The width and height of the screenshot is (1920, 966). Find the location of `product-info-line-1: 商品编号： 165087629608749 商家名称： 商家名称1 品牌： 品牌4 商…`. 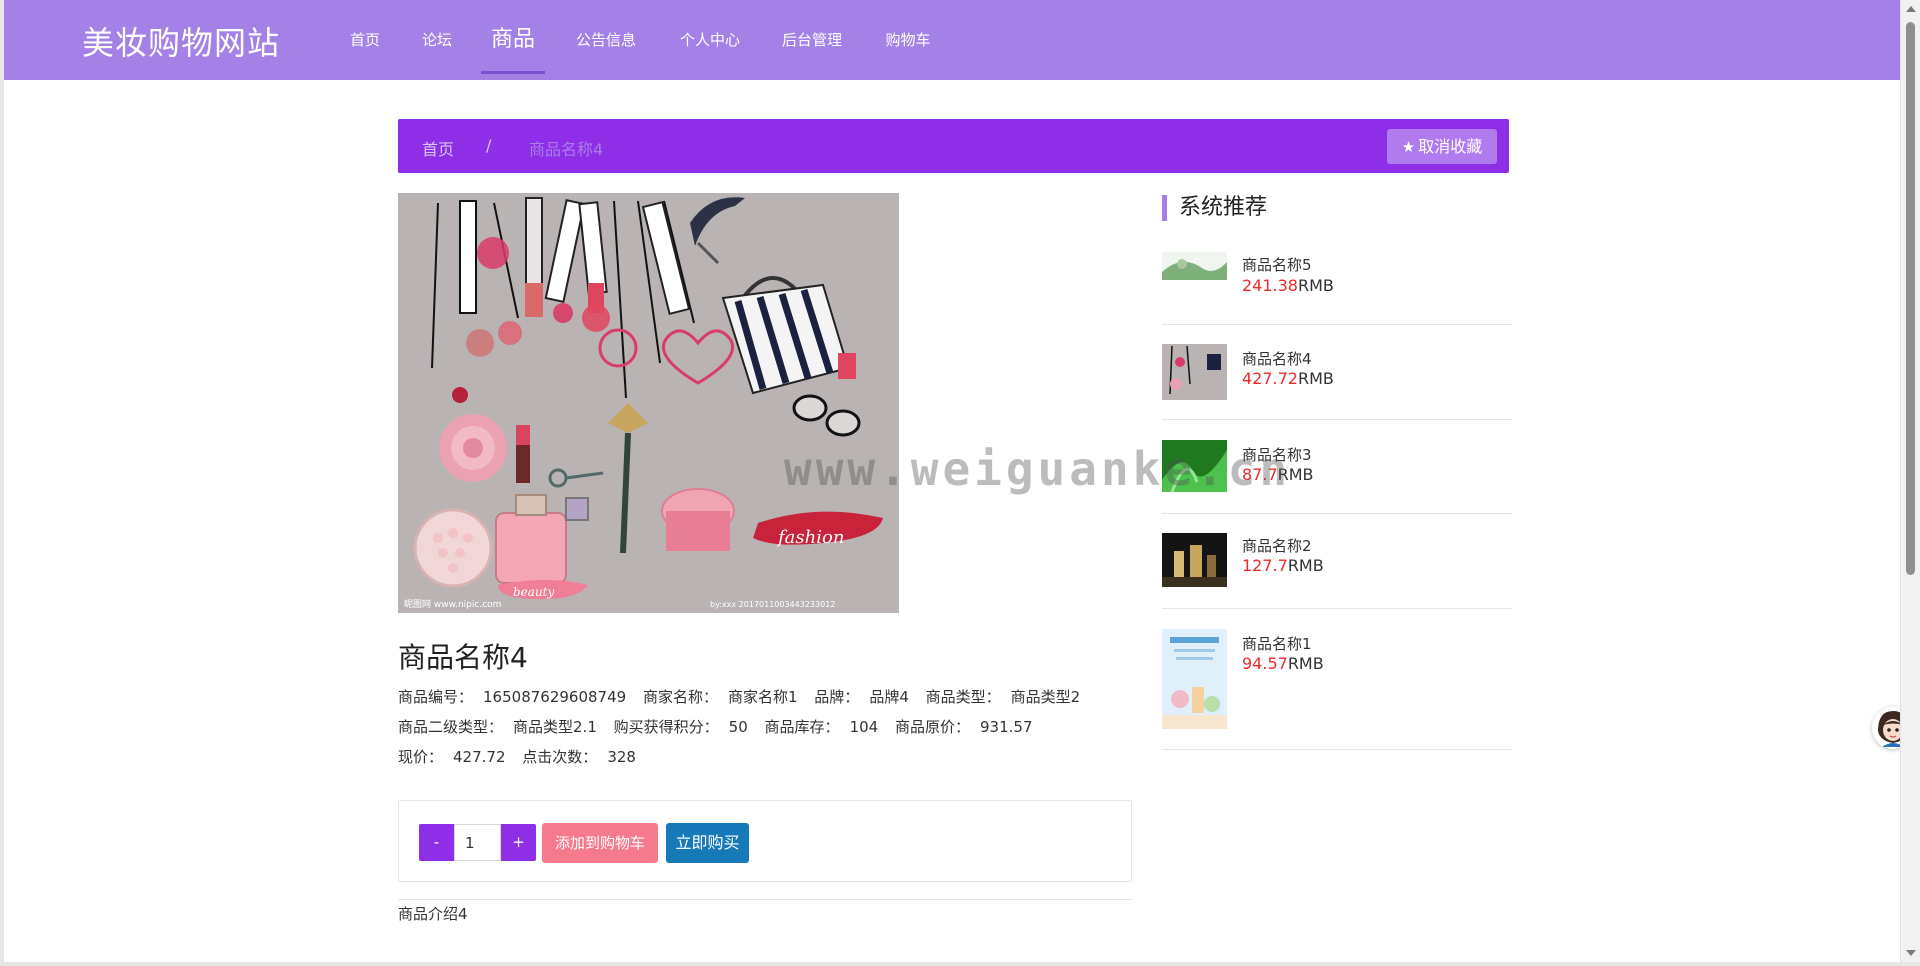

product-info-line-1: 商品编号： 165087629608749 商家名称： 商家名称1 品牌： 品牌4 商… is located at coordinates (739, 696).